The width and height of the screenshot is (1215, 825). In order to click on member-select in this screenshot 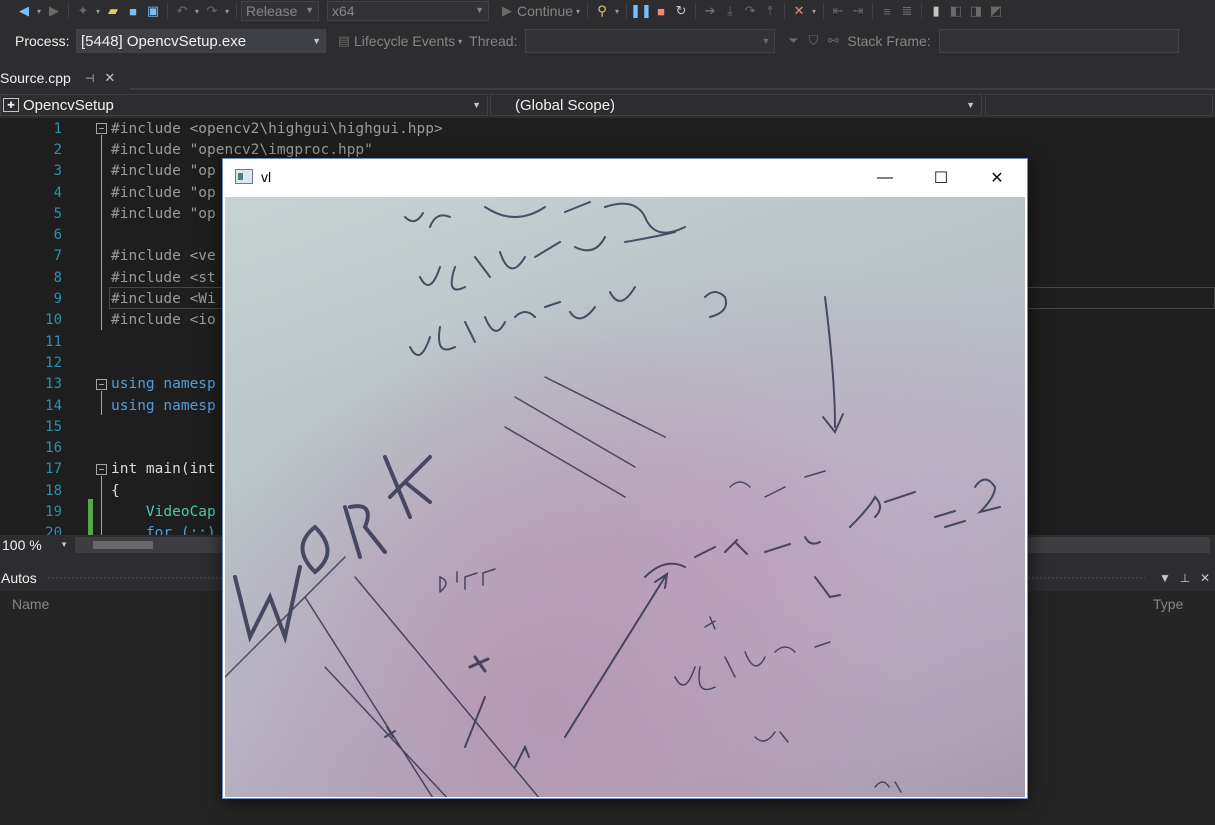, I will do `click(1099, 105)`.